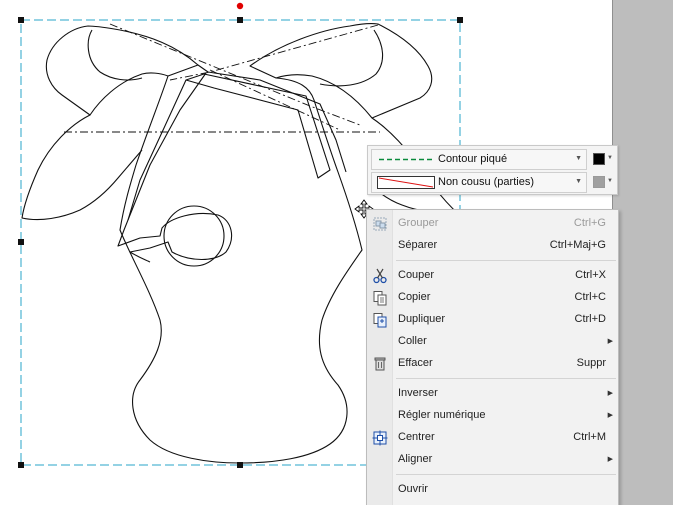  What do you see at coordinates (492, 320) in the screenshot?
I see `menu-item-dupliquer: Dupliquer Ctrl+D` at bounding box center [492, 320].